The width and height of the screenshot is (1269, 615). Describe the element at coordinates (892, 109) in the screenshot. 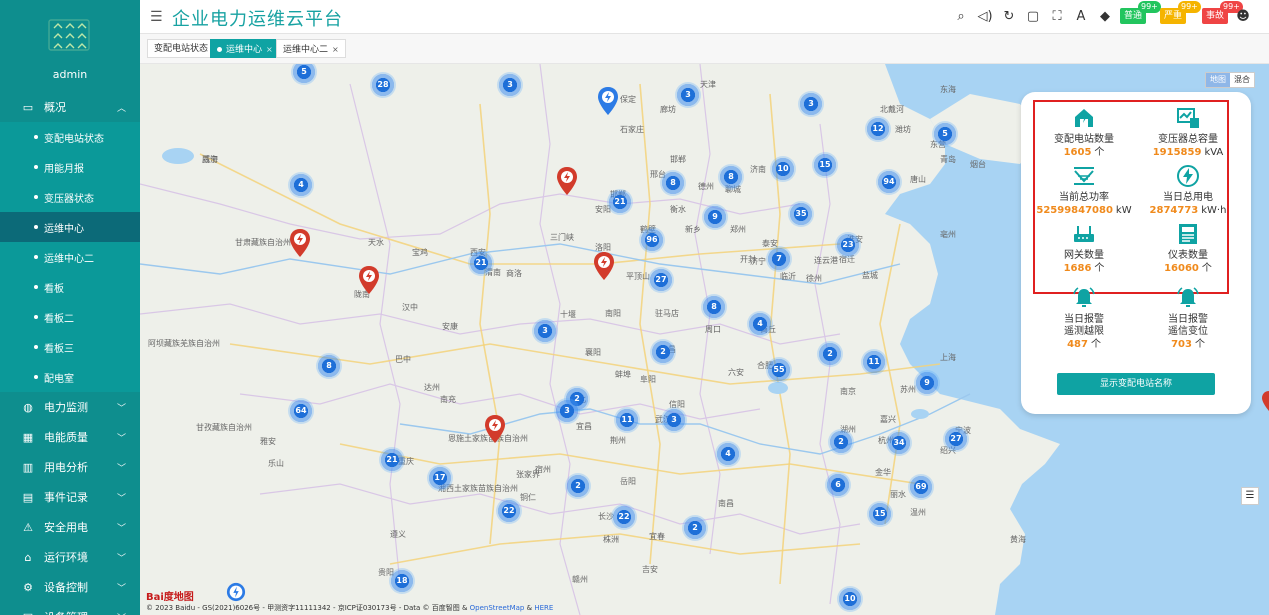

I see `map-place-label: 北戴河` at that location.